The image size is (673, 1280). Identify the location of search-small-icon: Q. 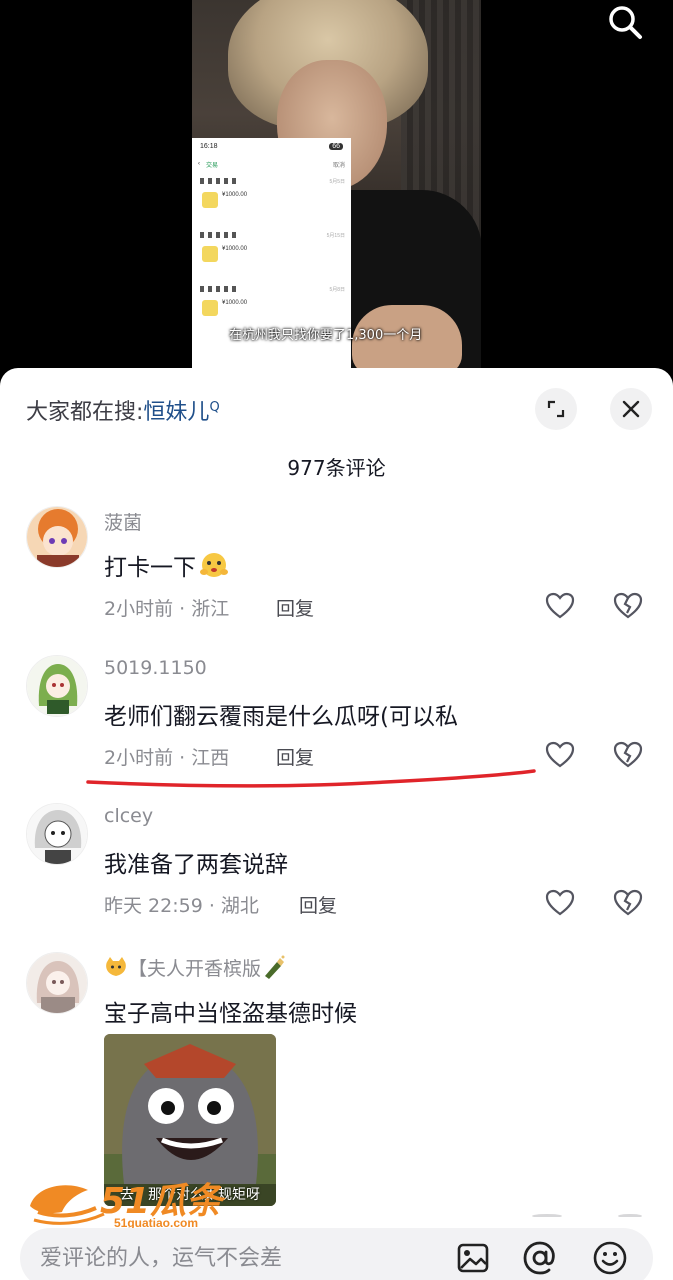
(214, 407).